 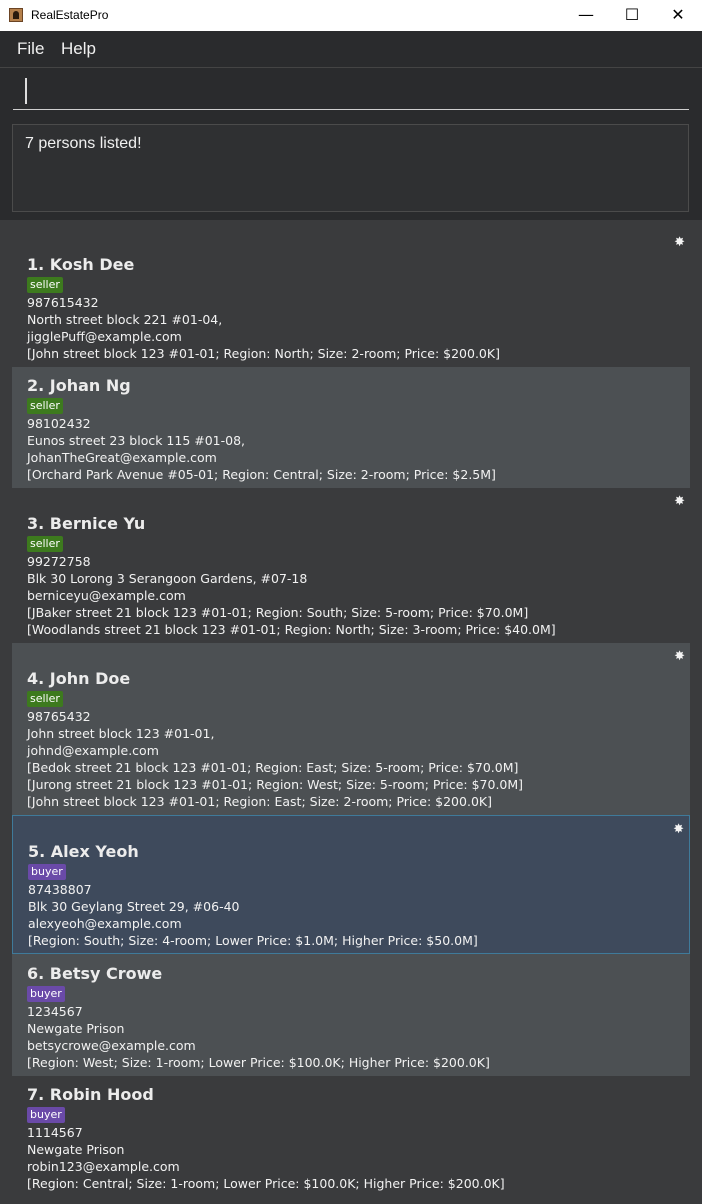 What do you see at coordinates (93, 750) in the screenshot?
I see `person-email: johnd@example.com` at bounding box center [93, 750].